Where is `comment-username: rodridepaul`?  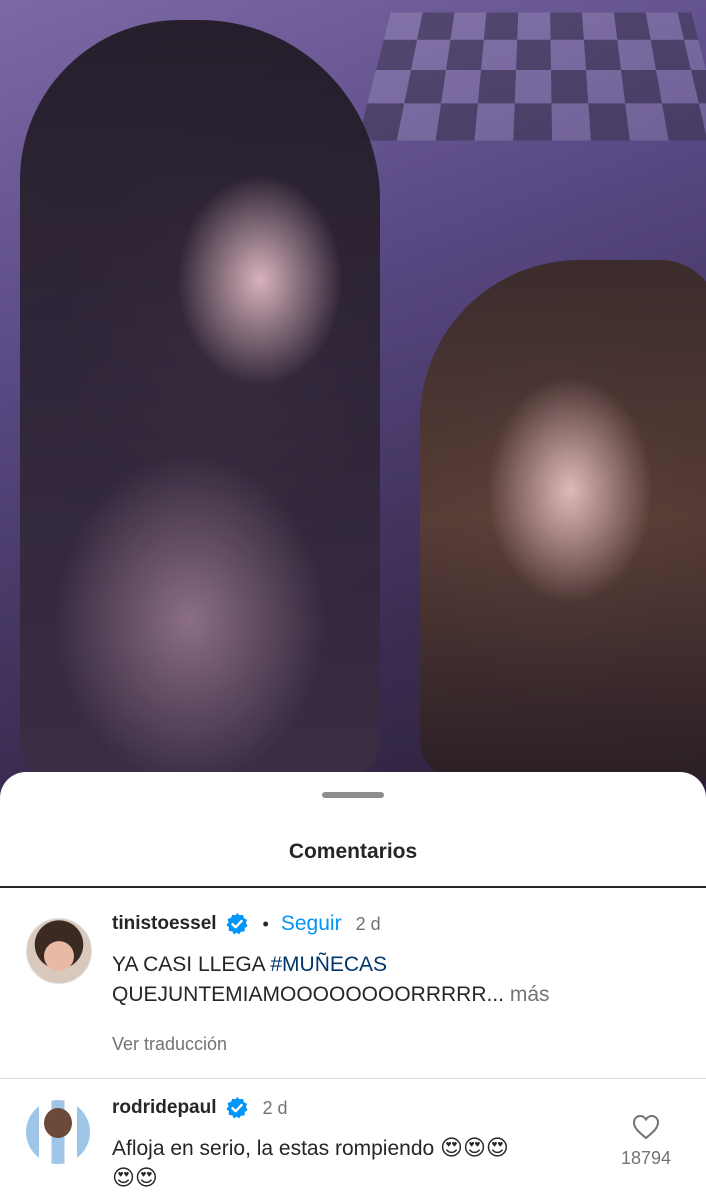 comment-username: rodridepaul is located at coordinates (164, 1108).